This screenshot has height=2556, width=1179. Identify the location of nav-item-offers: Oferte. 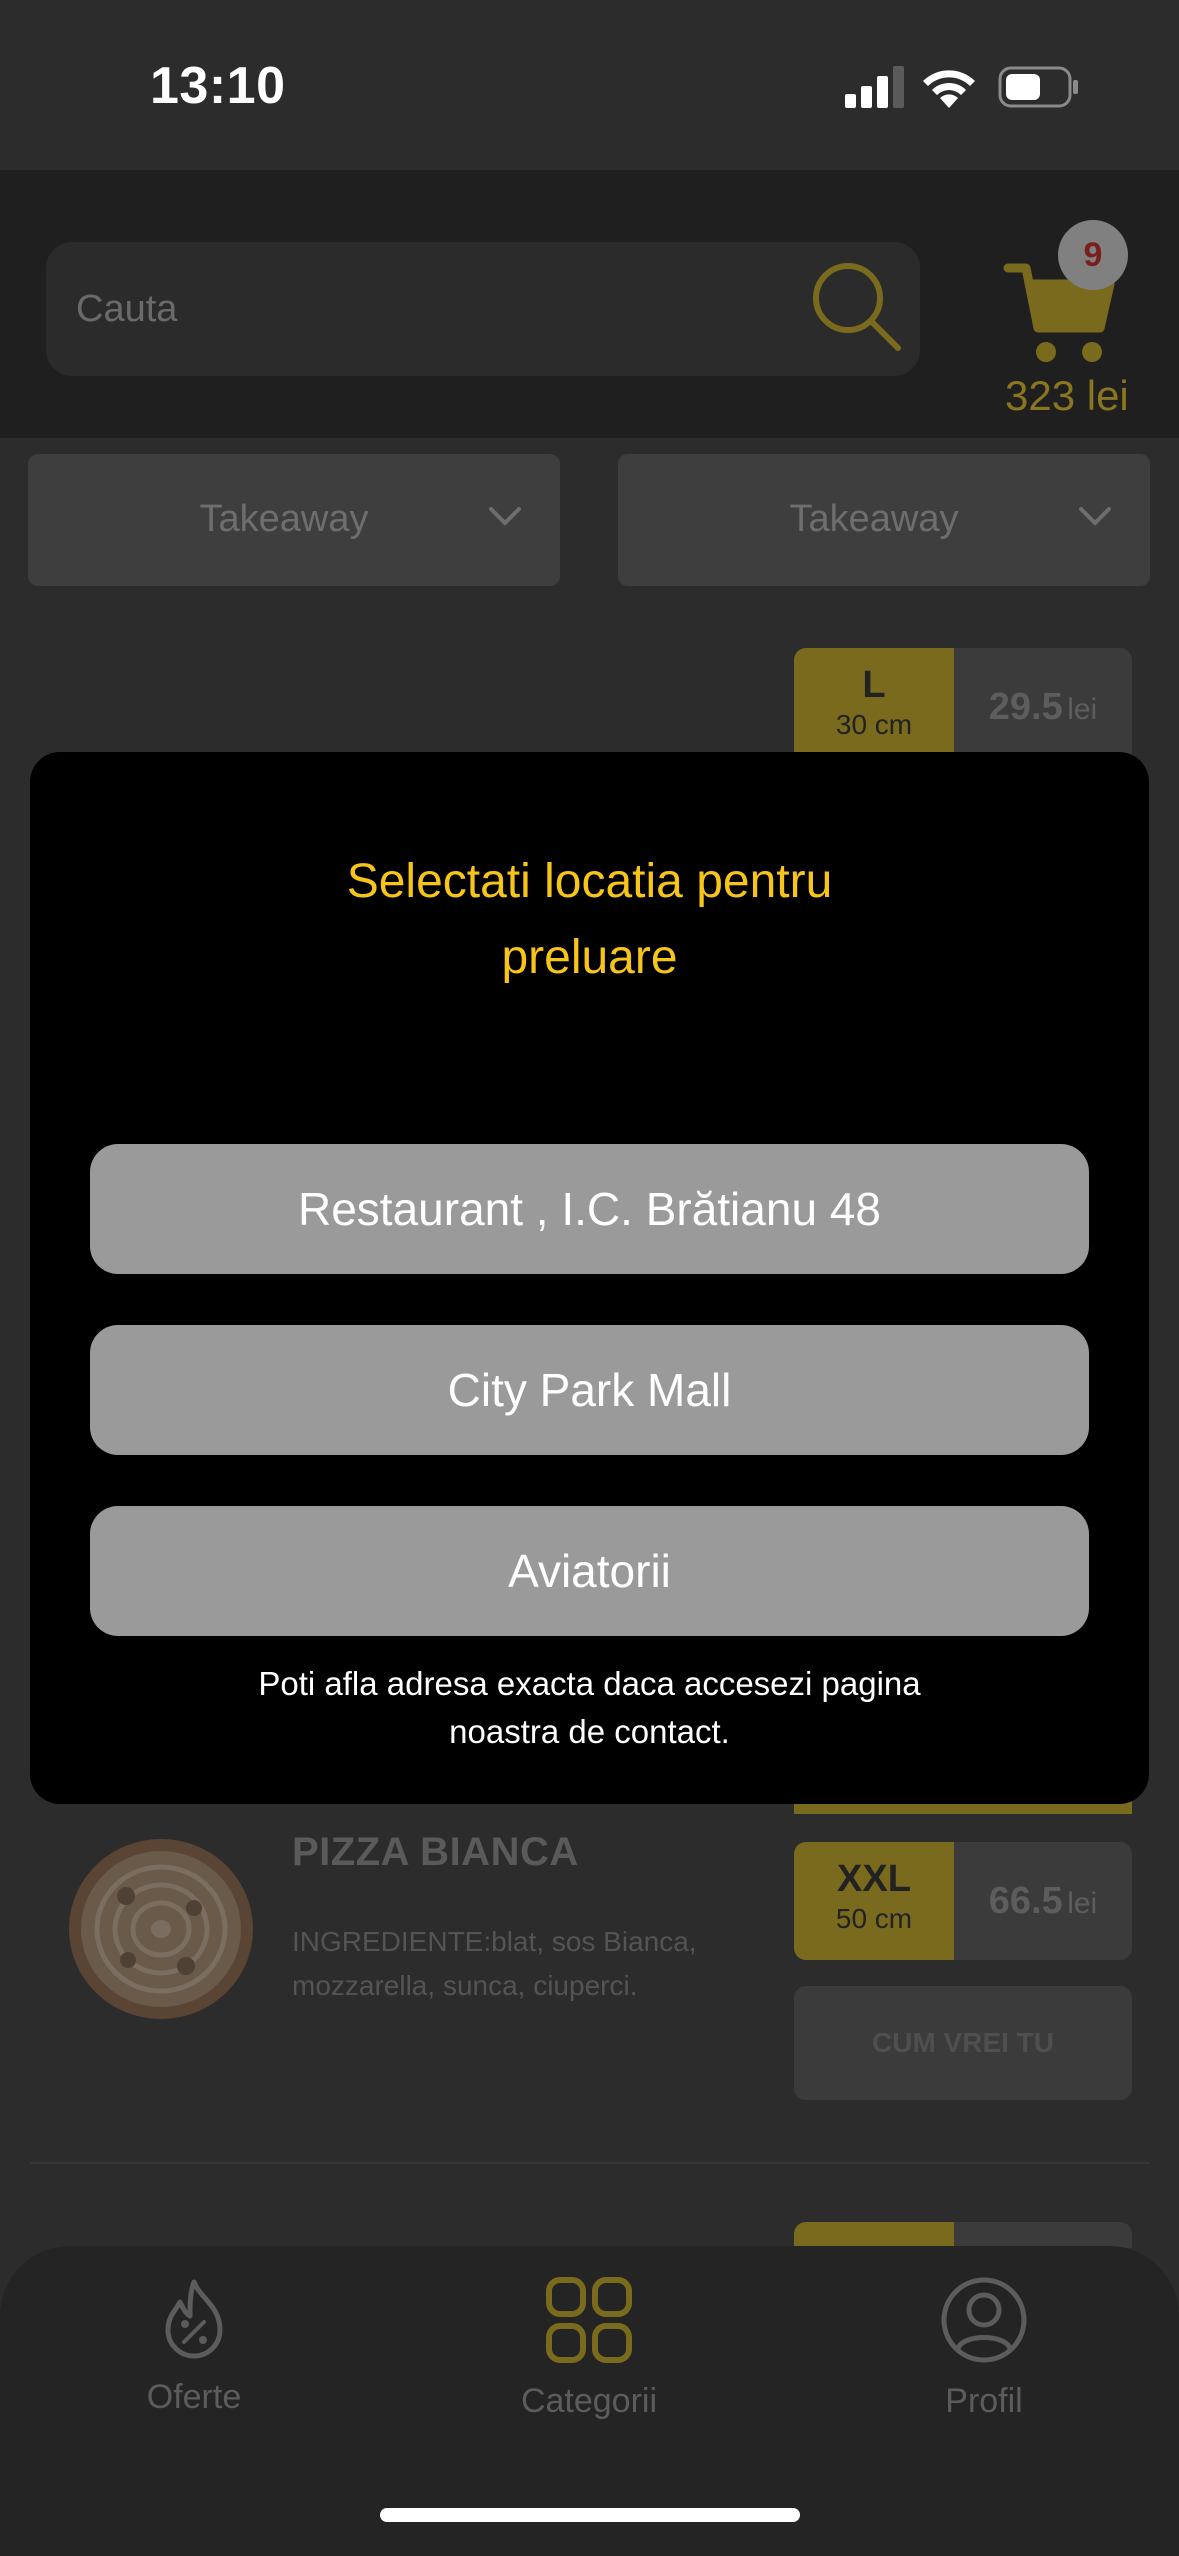
(194, 2346).